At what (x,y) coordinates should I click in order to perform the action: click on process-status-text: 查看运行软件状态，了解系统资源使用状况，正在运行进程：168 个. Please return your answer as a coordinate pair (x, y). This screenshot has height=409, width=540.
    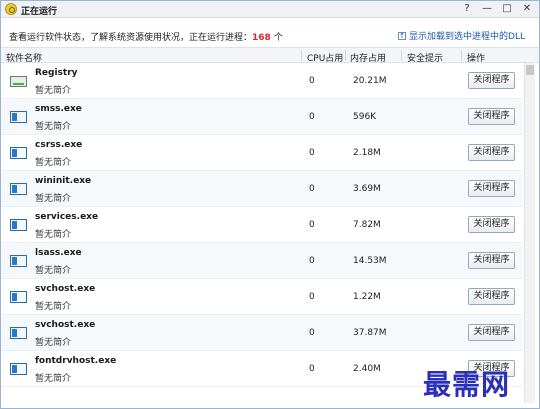
    Looking at the image, I should click on (146, 36).